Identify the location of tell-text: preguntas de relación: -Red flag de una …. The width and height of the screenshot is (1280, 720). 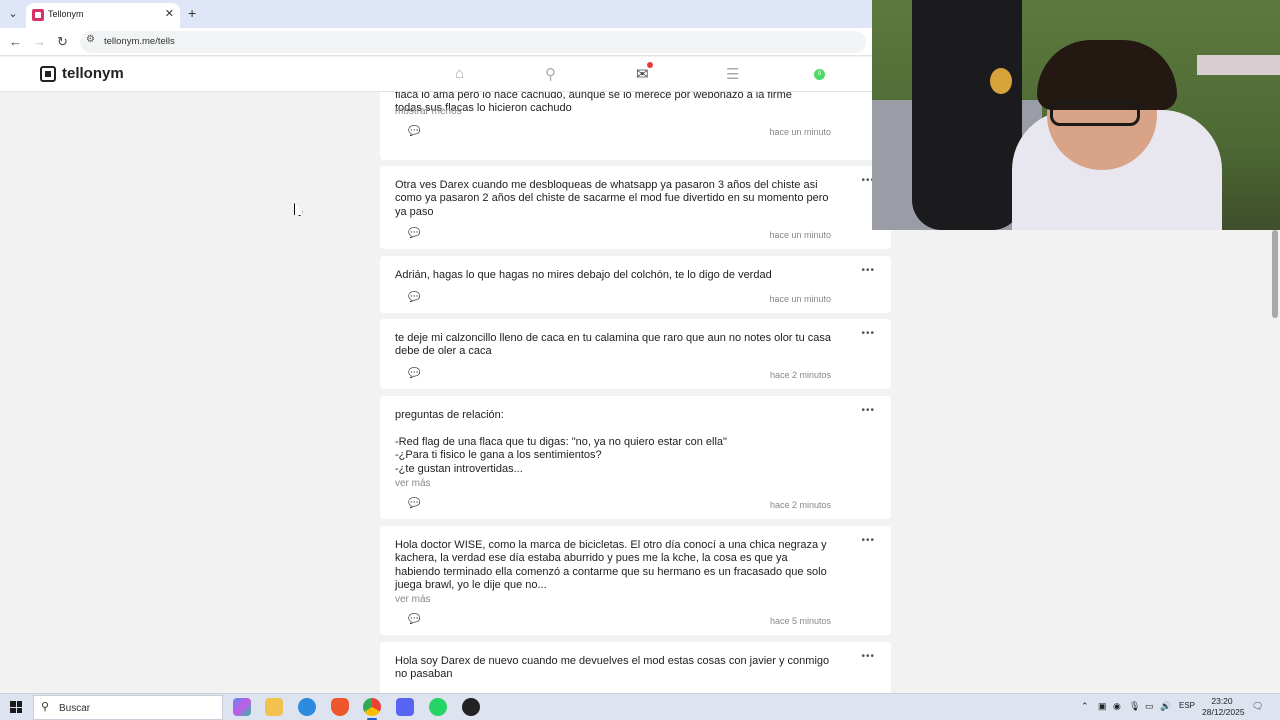
(561, 442).